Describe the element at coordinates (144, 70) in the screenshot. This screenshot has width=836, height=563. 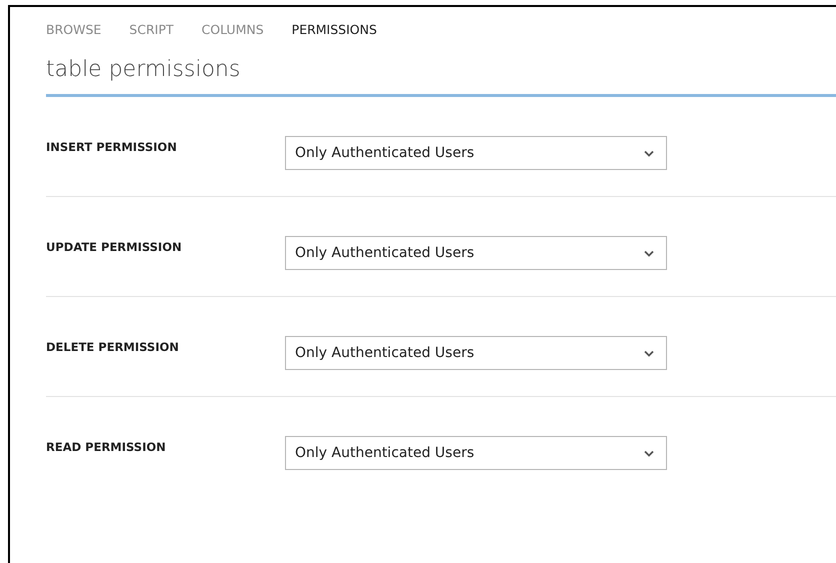
I see `page-title: table permissions` at that location.